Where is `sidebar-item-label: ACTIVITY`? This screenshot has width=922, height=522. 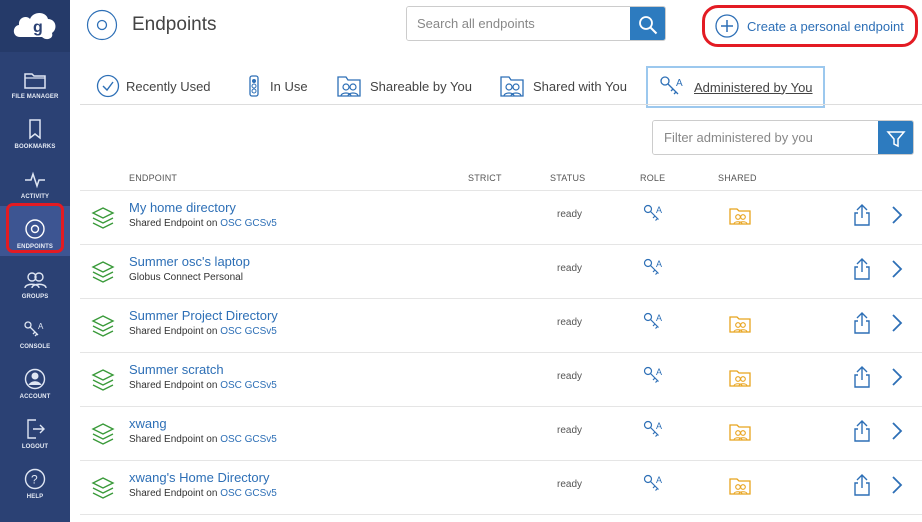 sidebar-item-label: ACTIVITY is located at coordinates (35, 197).